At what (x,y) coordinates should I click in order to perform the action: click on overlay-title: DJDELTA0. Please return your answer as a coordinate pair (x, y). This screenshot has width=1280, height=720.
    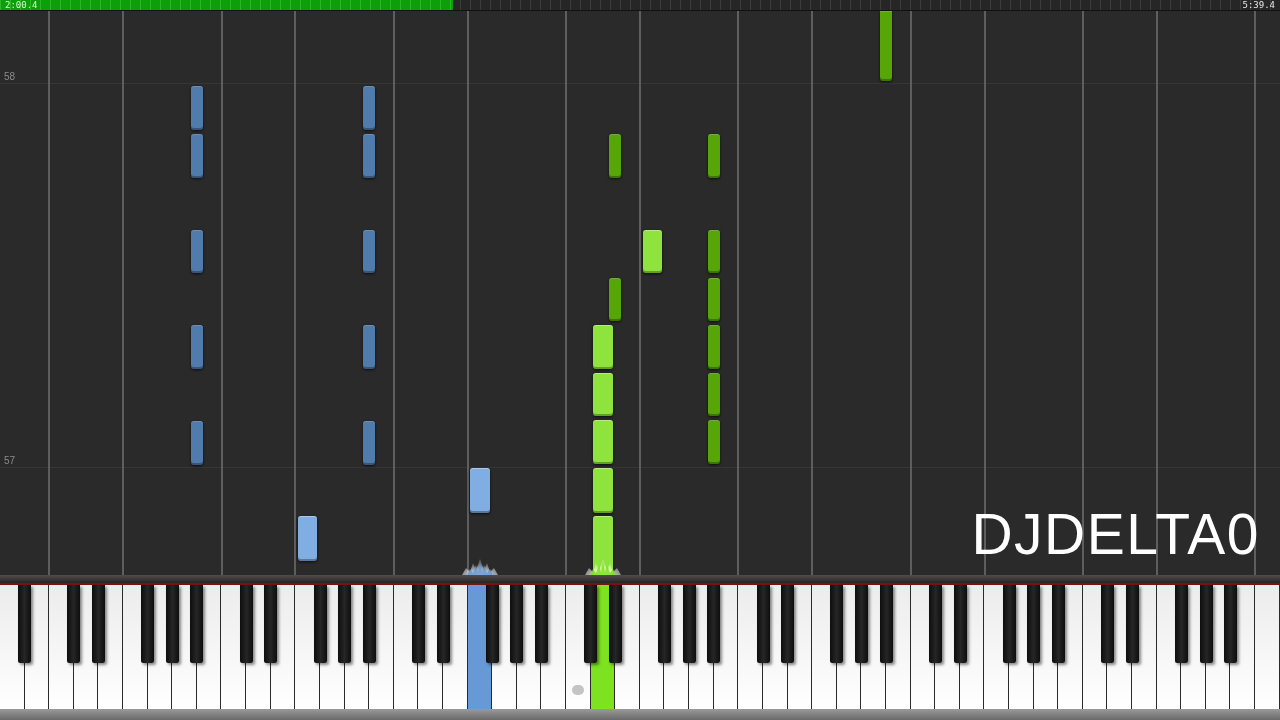
    Looking at the image, I should click on (1115, 534).